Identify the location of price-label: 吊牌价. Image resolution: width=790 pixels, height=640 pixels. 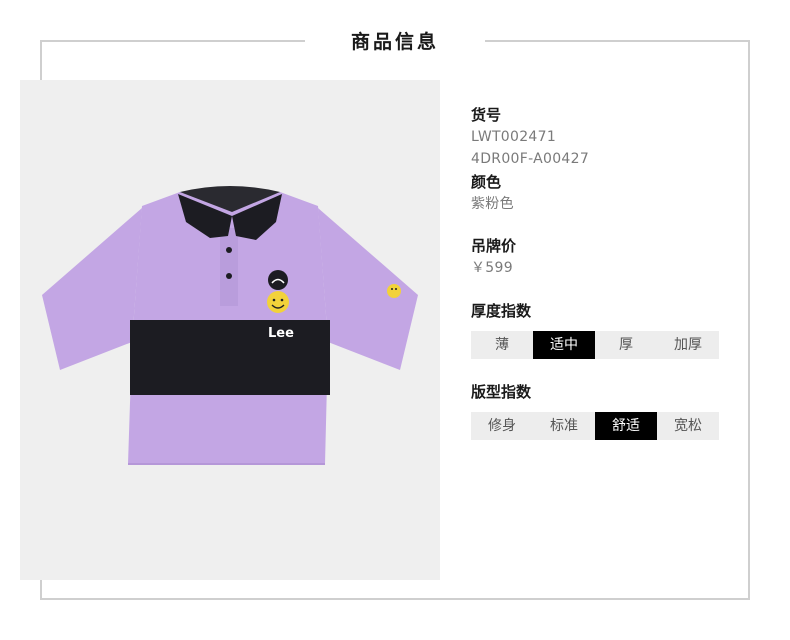
(494, 246).